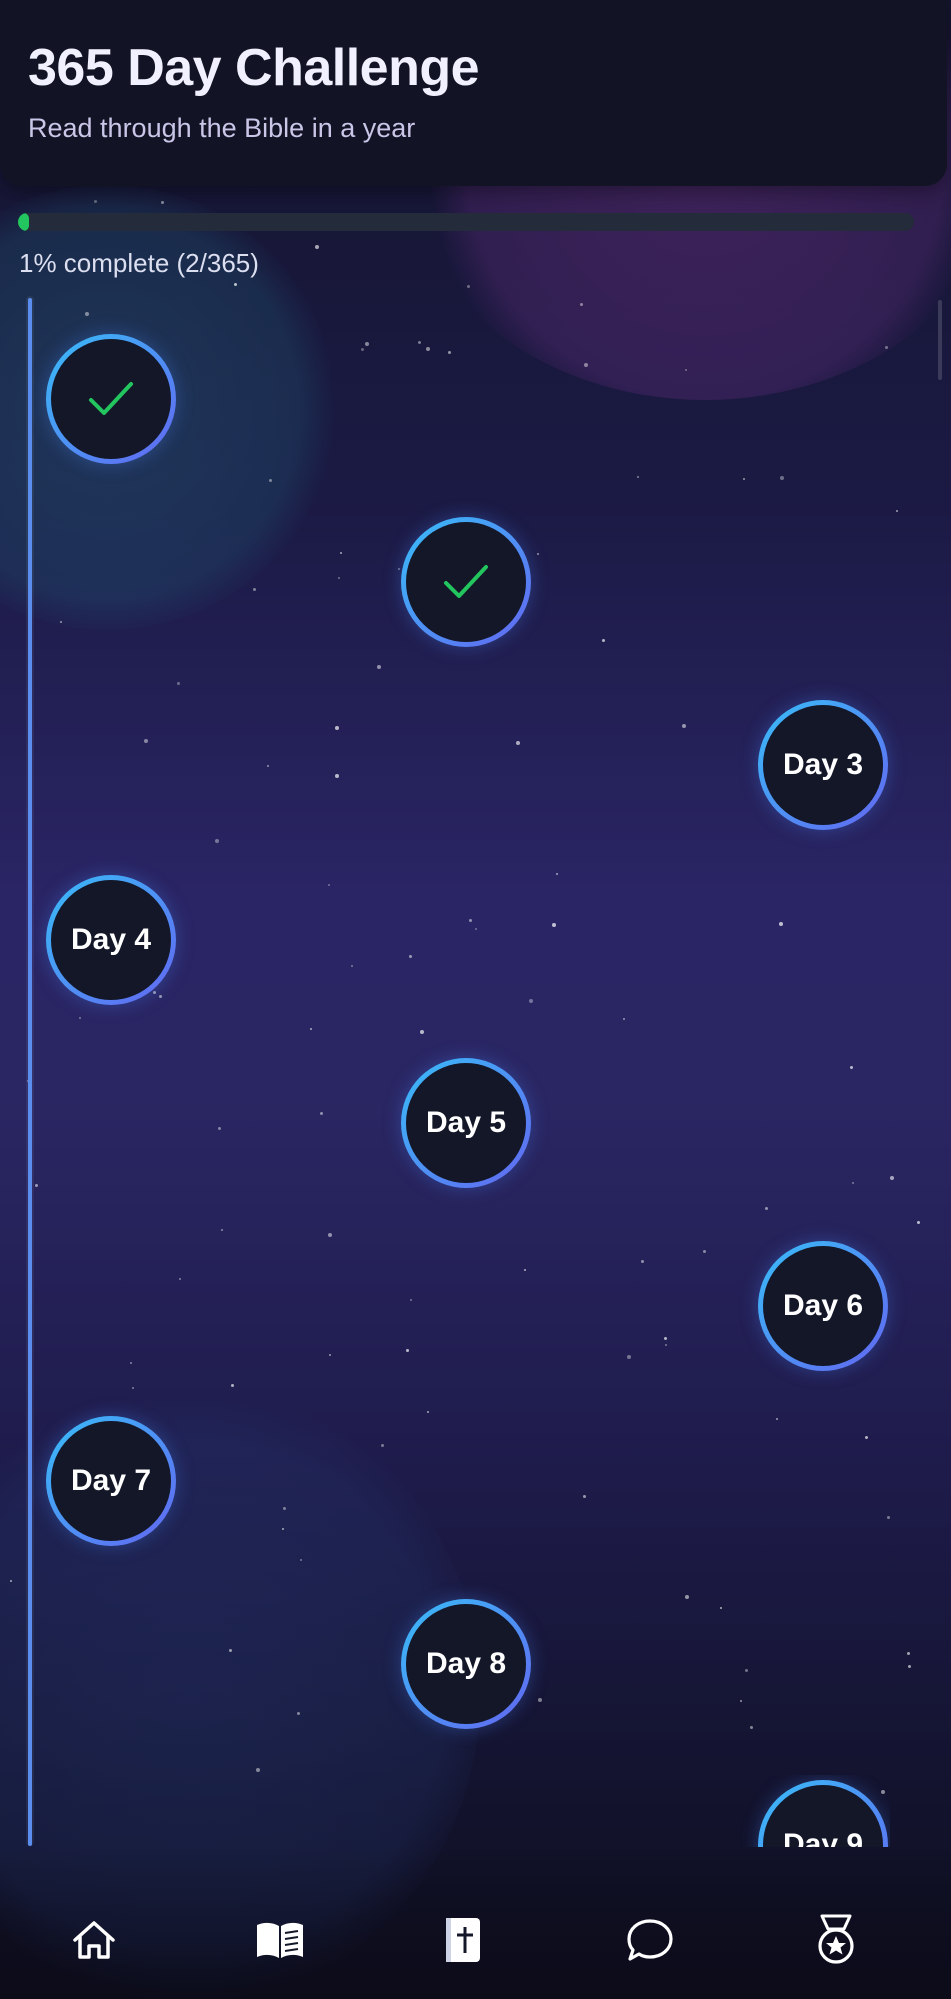  I want to click on checkmark-icon, so click(111, 399).